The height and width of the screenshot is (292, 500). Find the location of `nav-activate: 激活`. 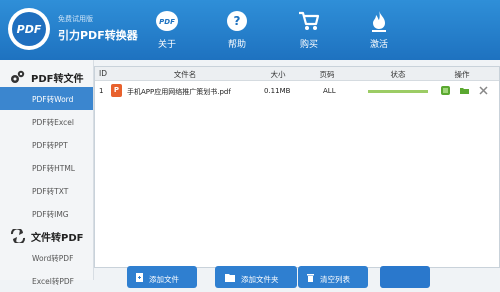

nav-activate: 激活 is located at coordinates (379, 30).